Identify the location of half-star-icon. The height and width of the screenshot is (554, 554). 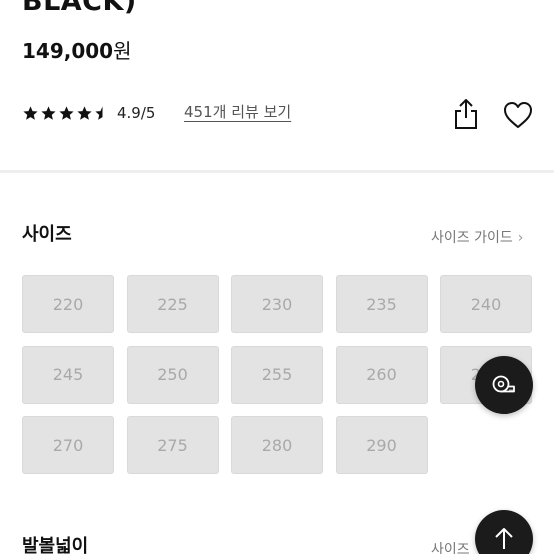
(99, 113).